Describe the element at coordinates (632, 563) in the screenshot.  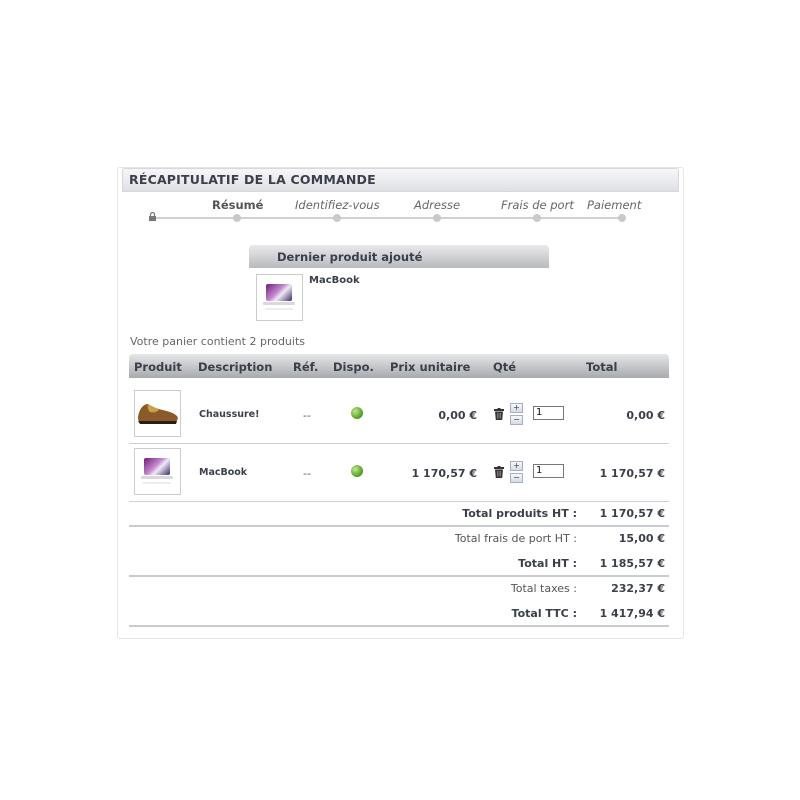
I see `total-ht-value: 1 185,57 €` at that location.